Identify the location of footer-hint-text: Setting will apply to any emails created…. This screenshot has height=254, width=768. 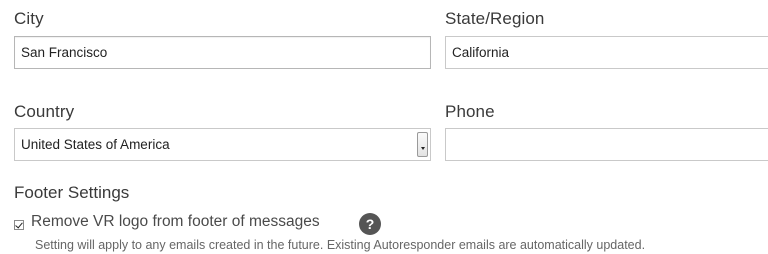
(340, 245).